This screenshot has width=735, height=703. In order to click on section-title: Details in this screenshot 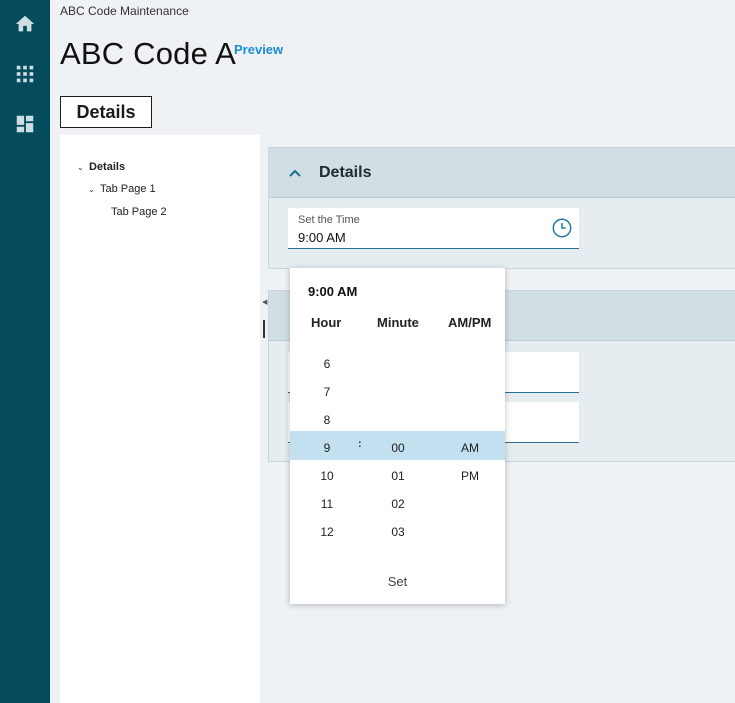, I will do `click(345, 172)`.